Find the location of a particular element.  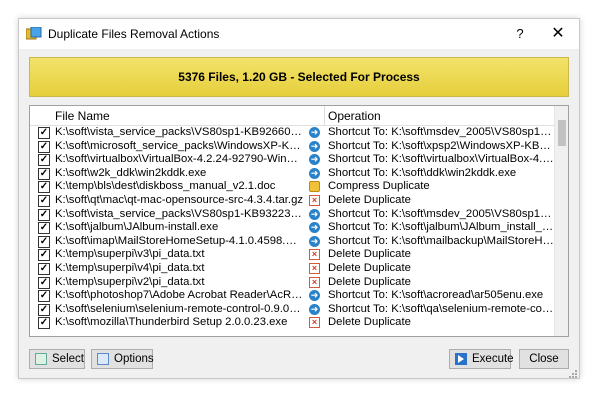

select-button: Select is located at coordinates (57, 359).